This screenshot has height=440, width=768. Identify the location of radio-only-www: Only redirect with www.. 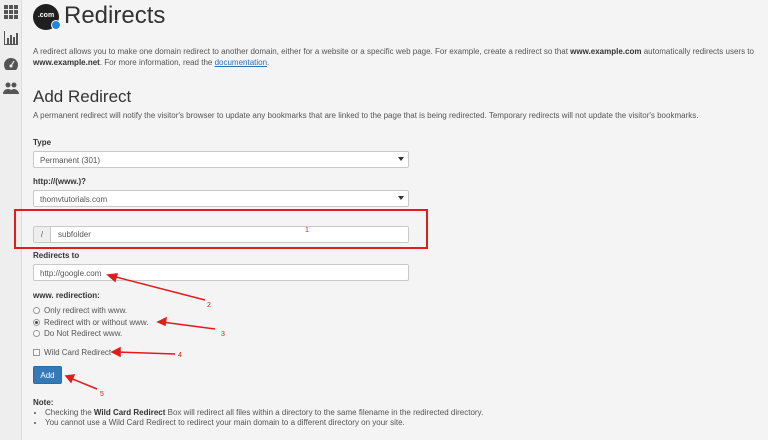
(80, 310).